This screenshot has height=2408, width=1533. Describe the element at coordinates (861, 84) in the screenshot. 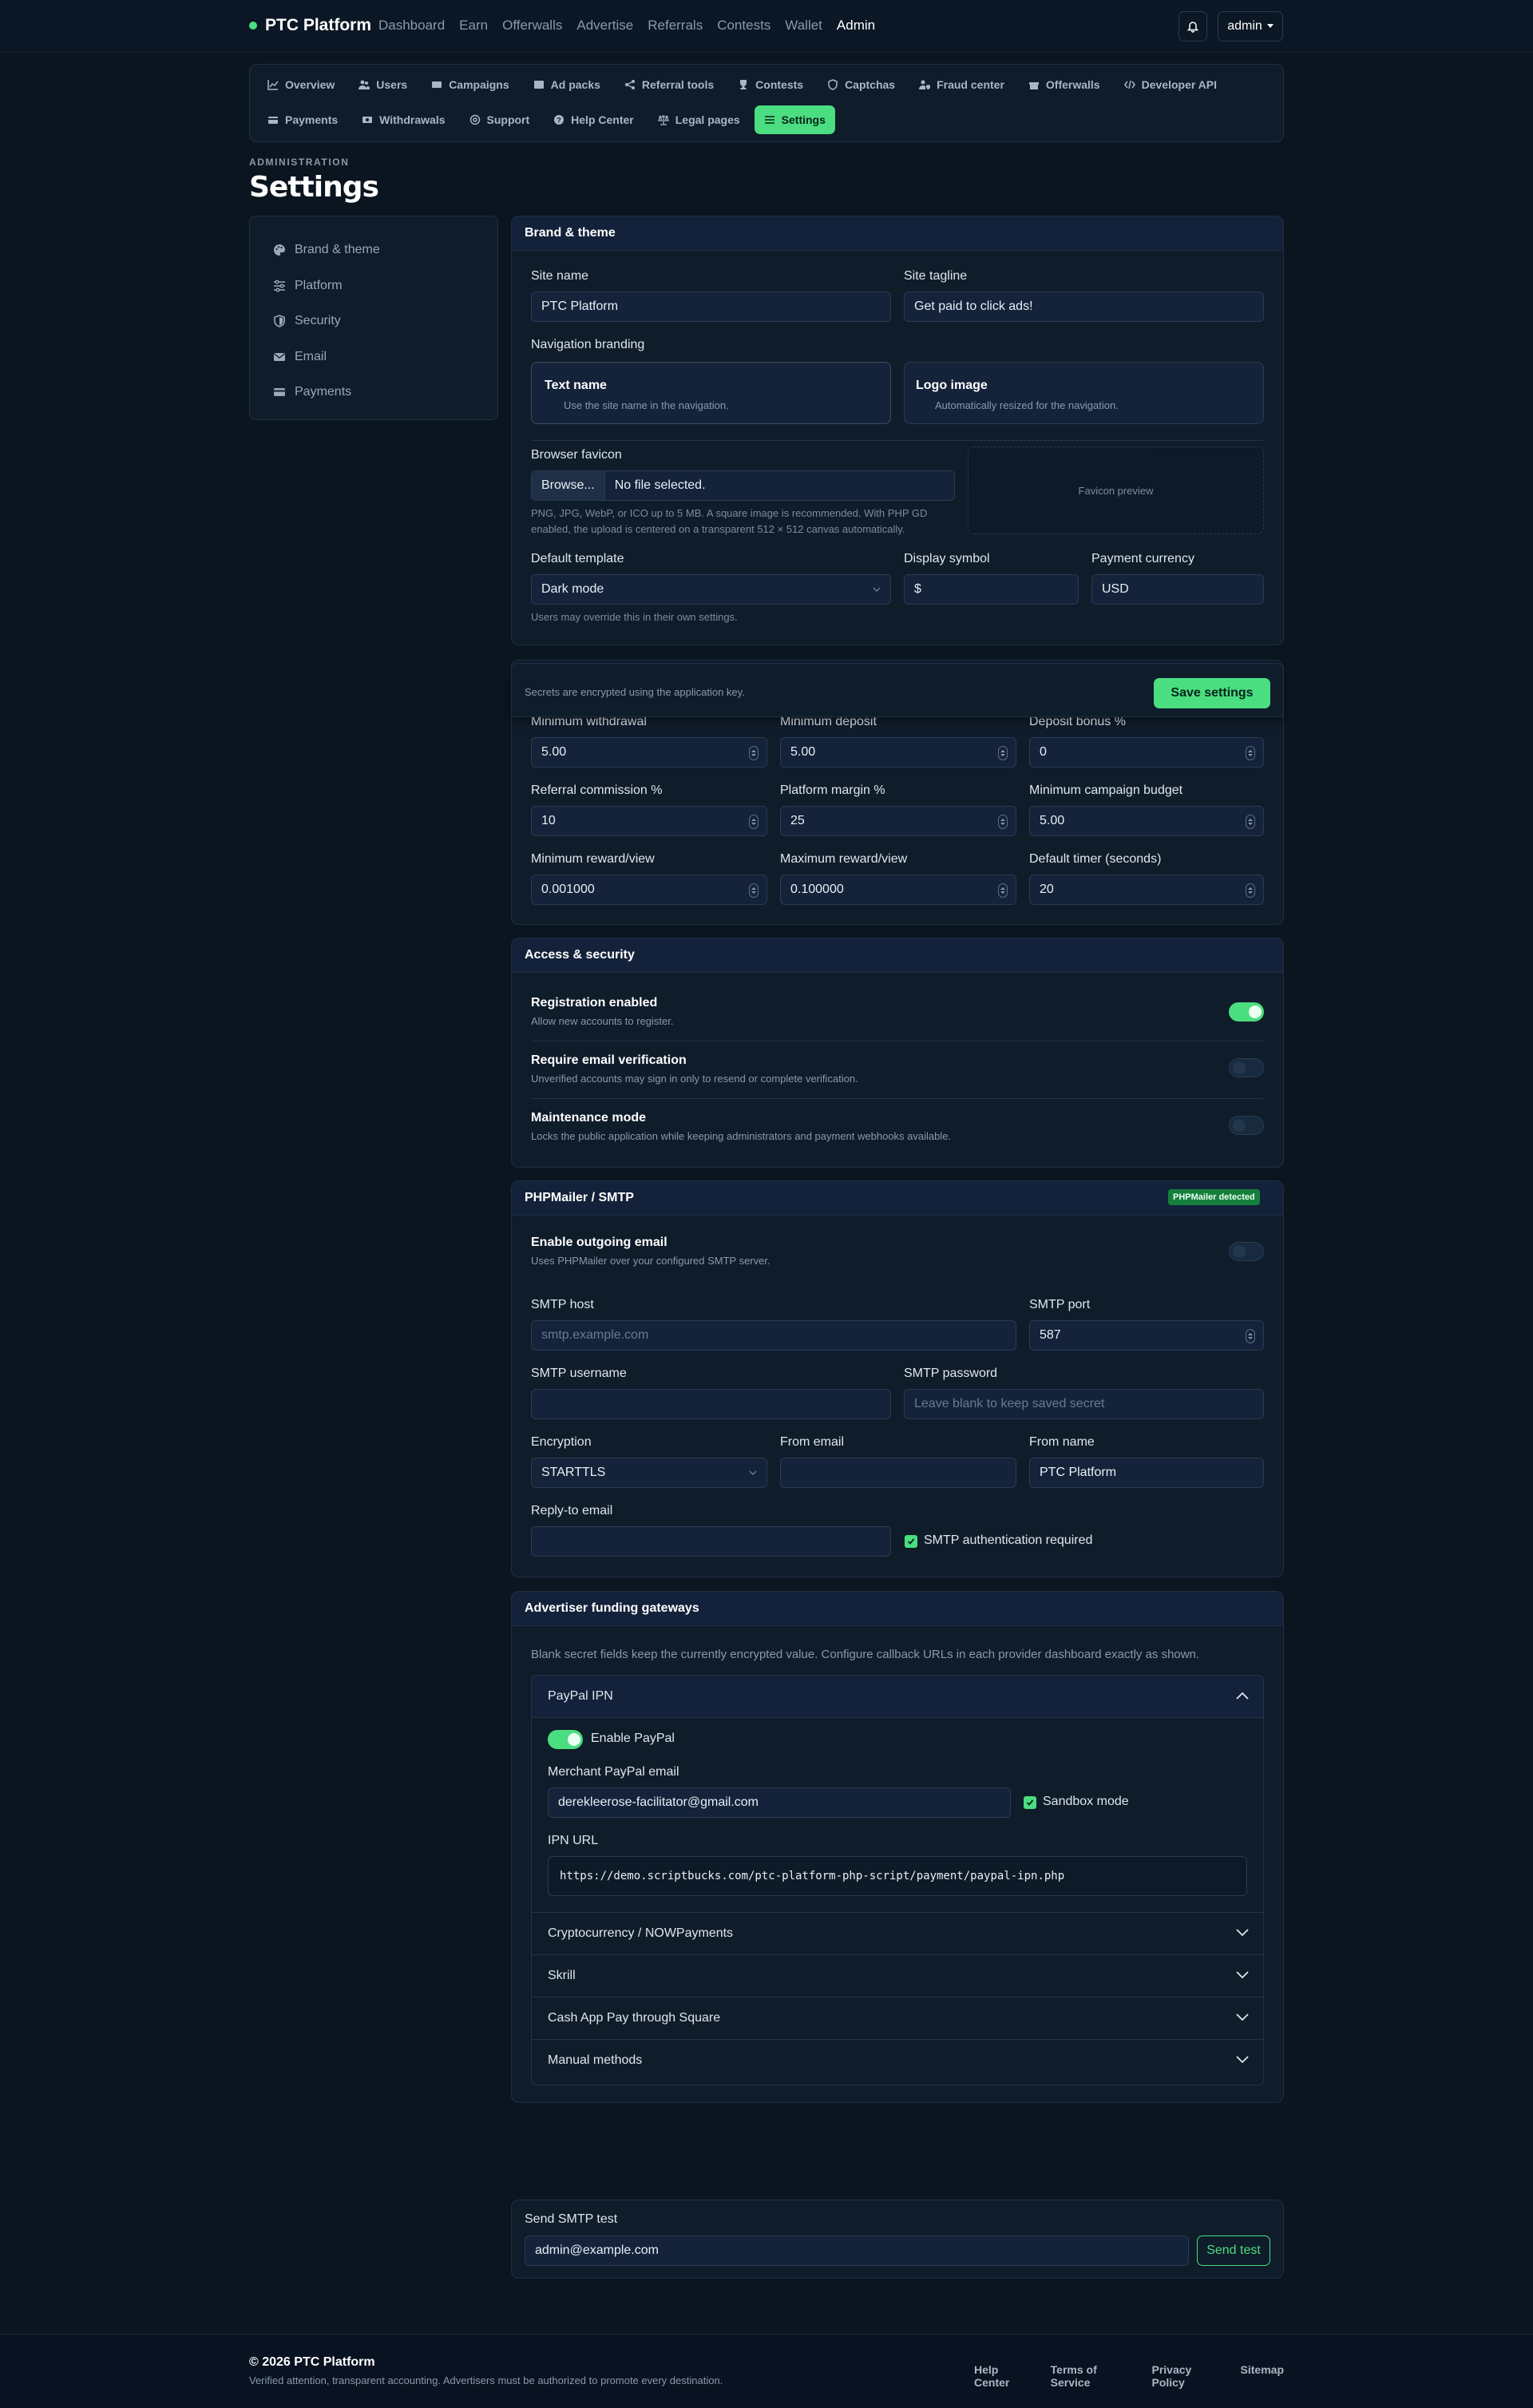

I see `admin-tab-captchas: Captchas` at that location.